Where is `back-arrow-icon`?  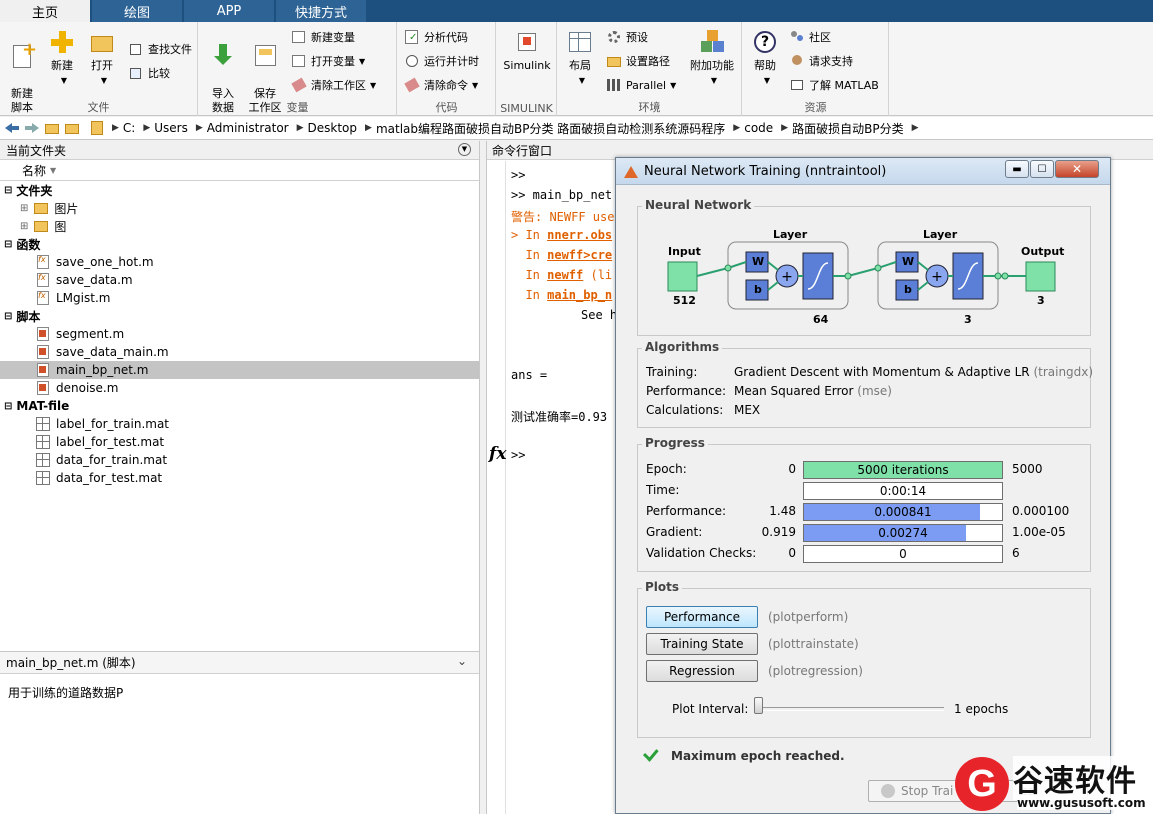 back-arrow-icon is located at coordinates (12, 128).